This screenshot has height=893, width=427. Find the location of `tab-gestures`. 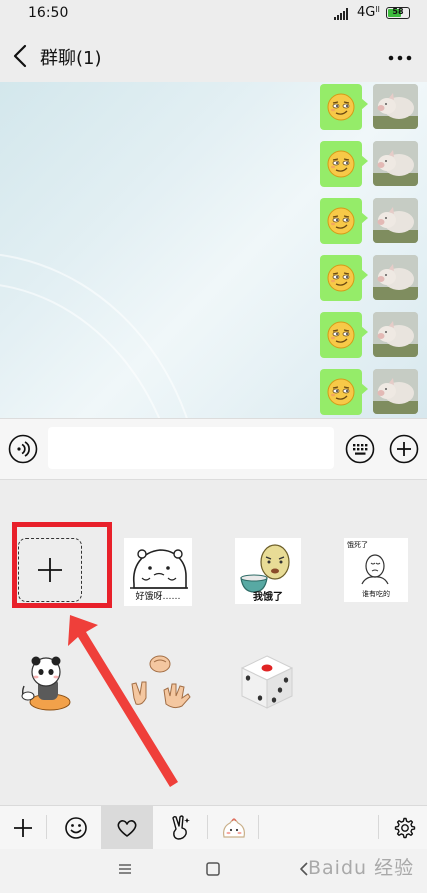

tab-gestures is located at coordinates (180, 827).